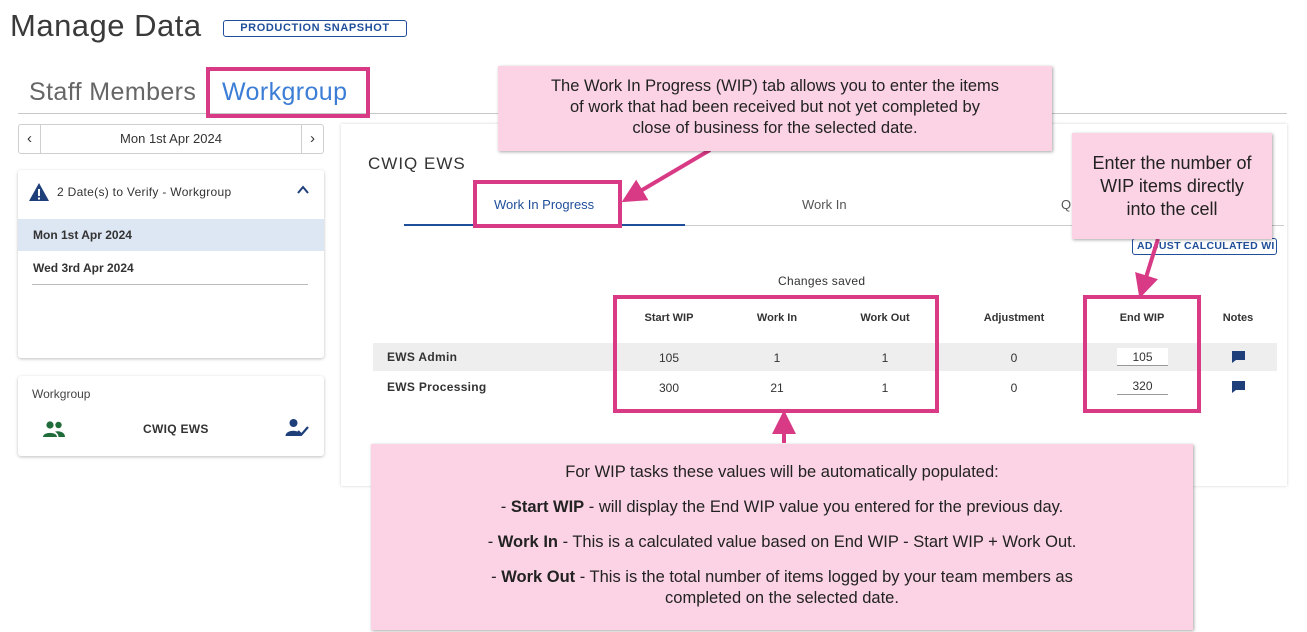 Image resolution: width=1307 pixels, height=632 pixels. What do you see at coordinates (112, 92) in the screenshot?
I see `tab-staff-members: Staff Members` at bounding box center [112, 92].